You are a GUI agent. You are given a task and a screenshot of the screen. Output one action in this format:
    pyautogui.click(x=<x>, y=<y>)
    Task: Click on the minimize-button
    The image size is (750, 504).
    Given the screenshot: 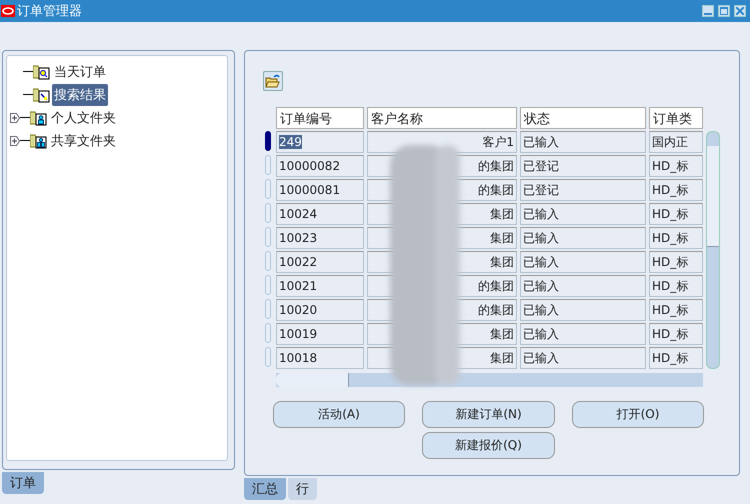 What is the action you would take?
    pyautogui.click(x=708, y=11)
    